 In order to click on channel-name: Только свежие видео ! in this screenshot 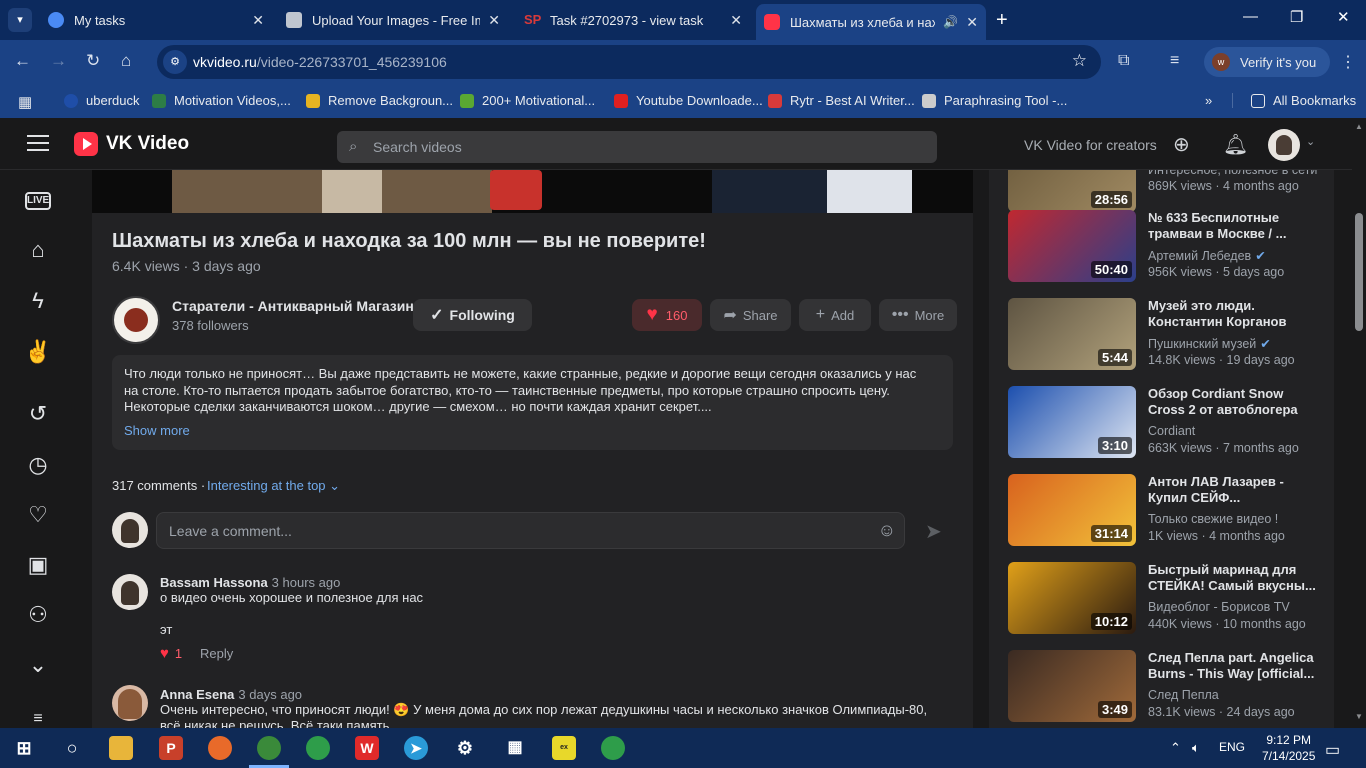, I will do `click(1213, 519)`.